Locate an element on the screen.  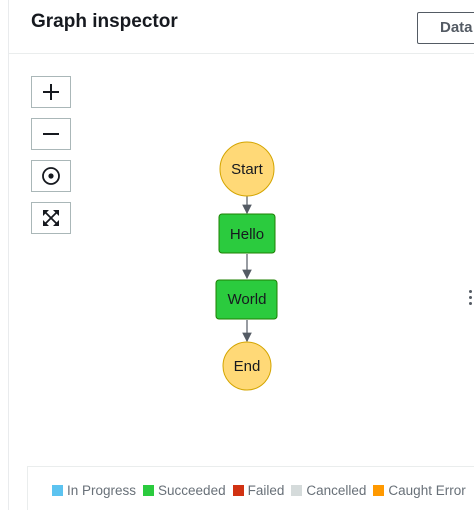
node-end-label: End is located at coordinates (247, 366).